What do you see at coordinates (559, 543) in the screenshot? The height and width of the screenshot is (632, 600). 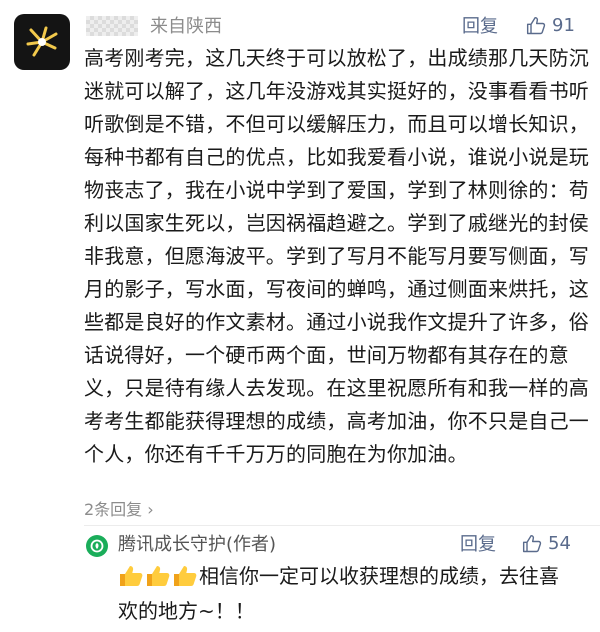 I see `author-like-count: 54` at bounding box center [559, 543].